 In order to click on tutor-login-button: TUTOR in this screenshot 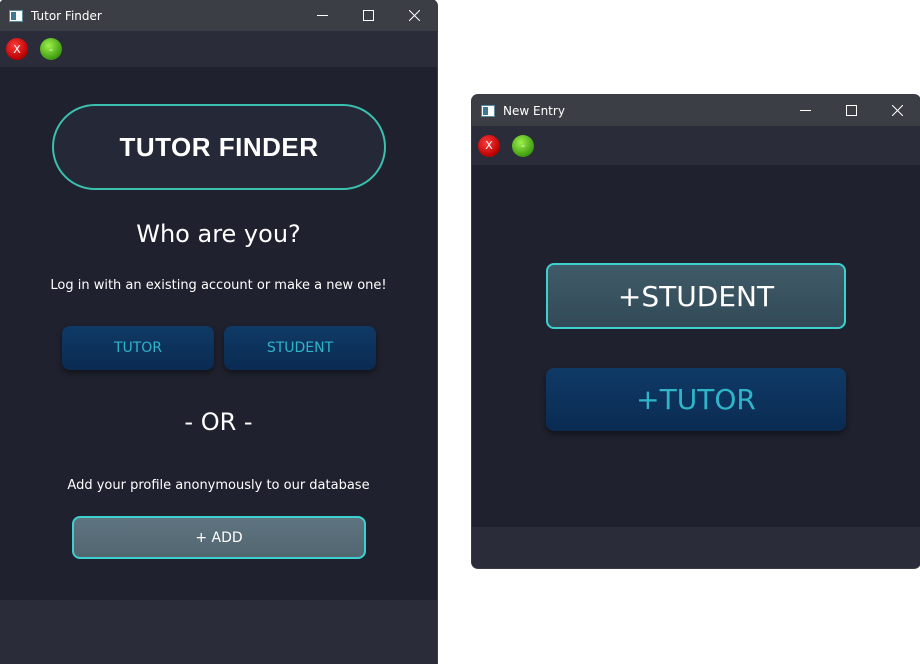, I will do `click(138, 348)`.